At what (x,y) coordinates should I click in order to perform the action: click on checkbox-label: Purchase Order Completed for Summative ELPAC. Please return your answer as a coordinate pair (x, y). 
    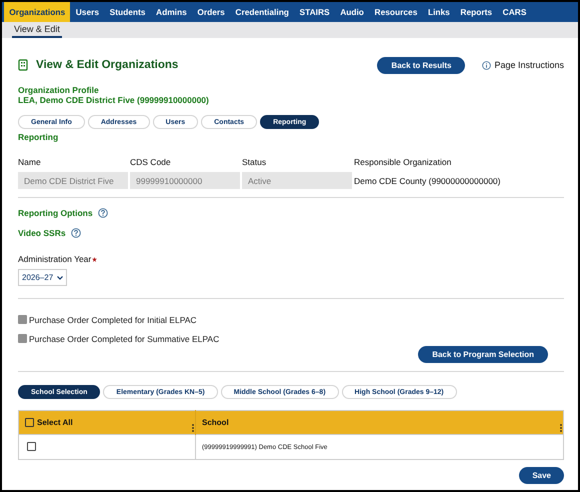
    Looking at the image, I should click on (124, 339).